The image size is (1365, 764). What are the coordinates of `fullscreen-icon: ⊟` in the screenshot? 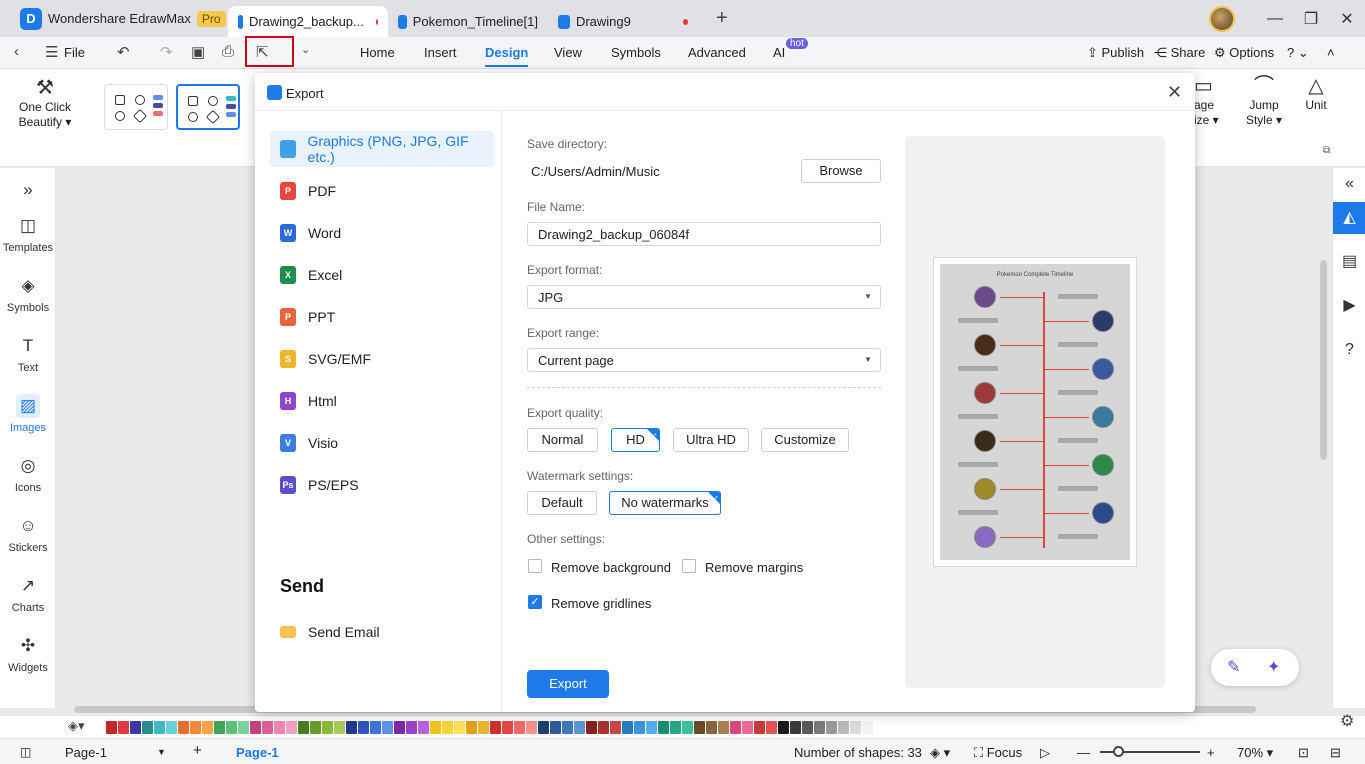 It's located at (1335, 753).